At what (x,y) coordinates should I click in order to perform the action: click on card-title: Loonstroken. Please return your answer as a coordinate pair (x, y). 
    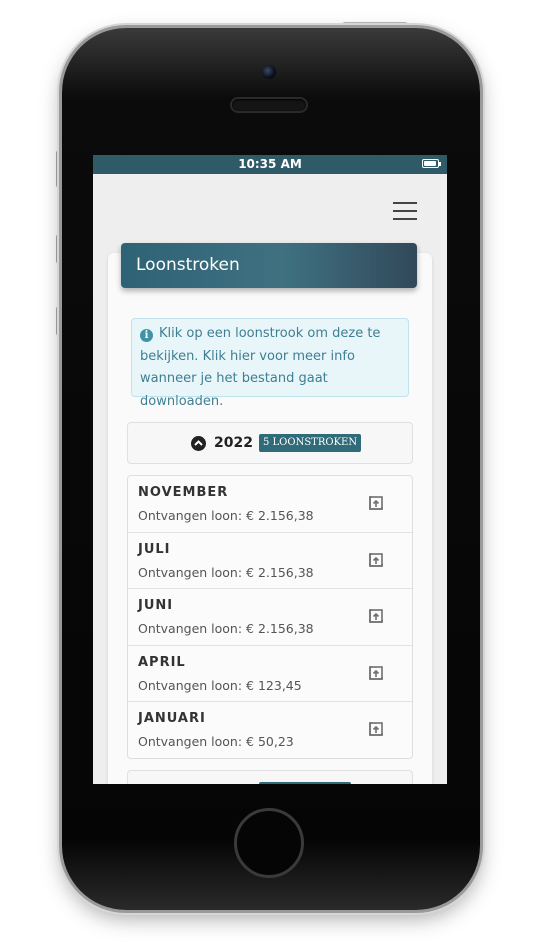
    Looking at the image, I should click on (269, 265).